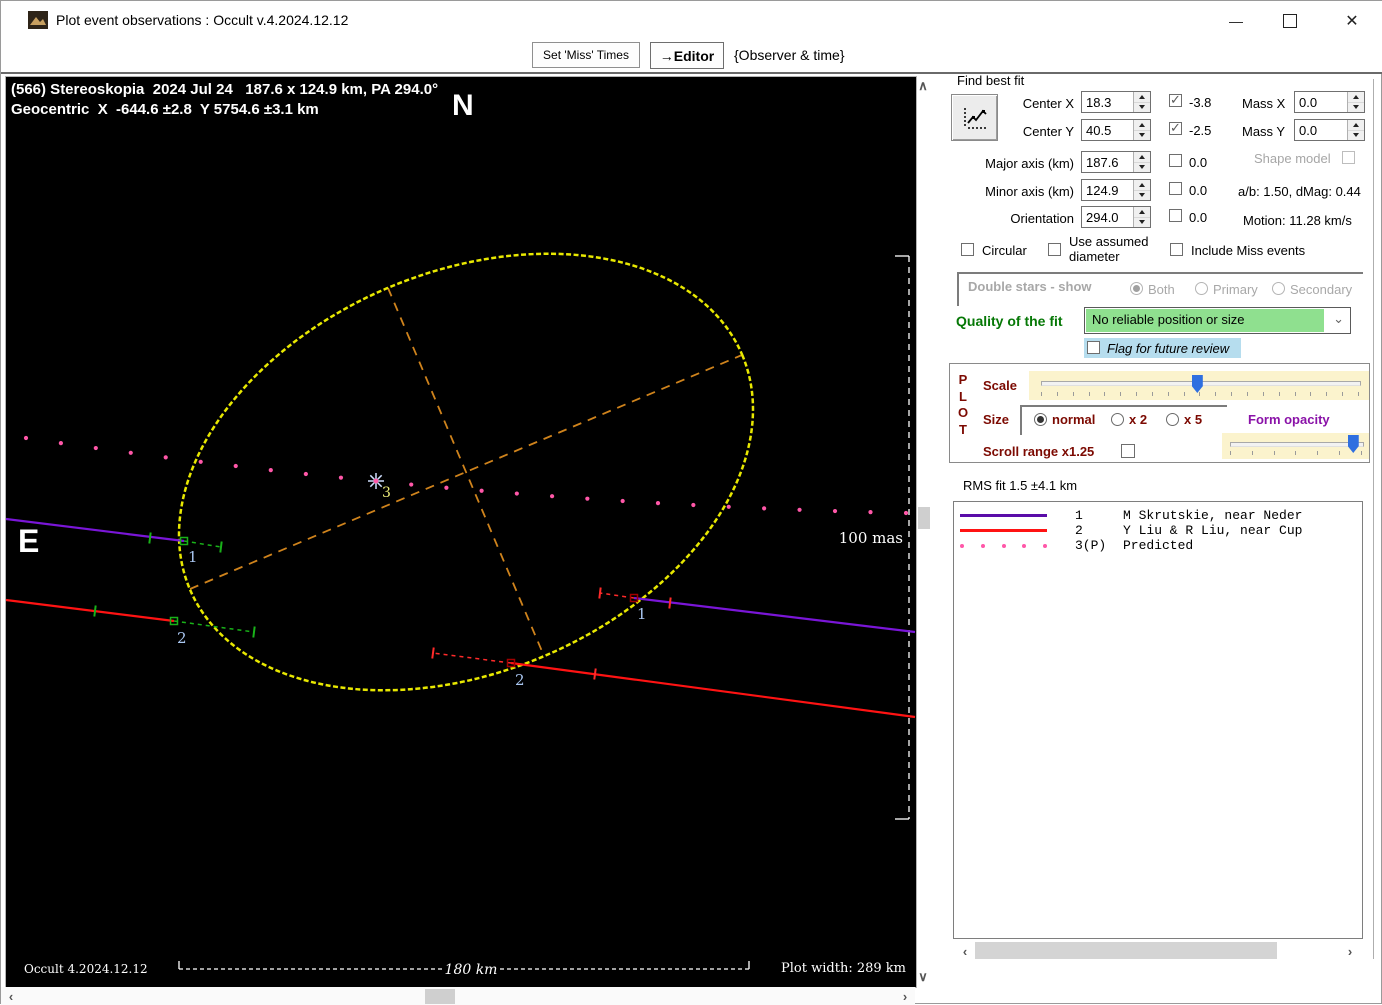 This screenshot has width=1382, height=1005. I want to click on minor-axis-residual: 0.0, so click(1198, 190).